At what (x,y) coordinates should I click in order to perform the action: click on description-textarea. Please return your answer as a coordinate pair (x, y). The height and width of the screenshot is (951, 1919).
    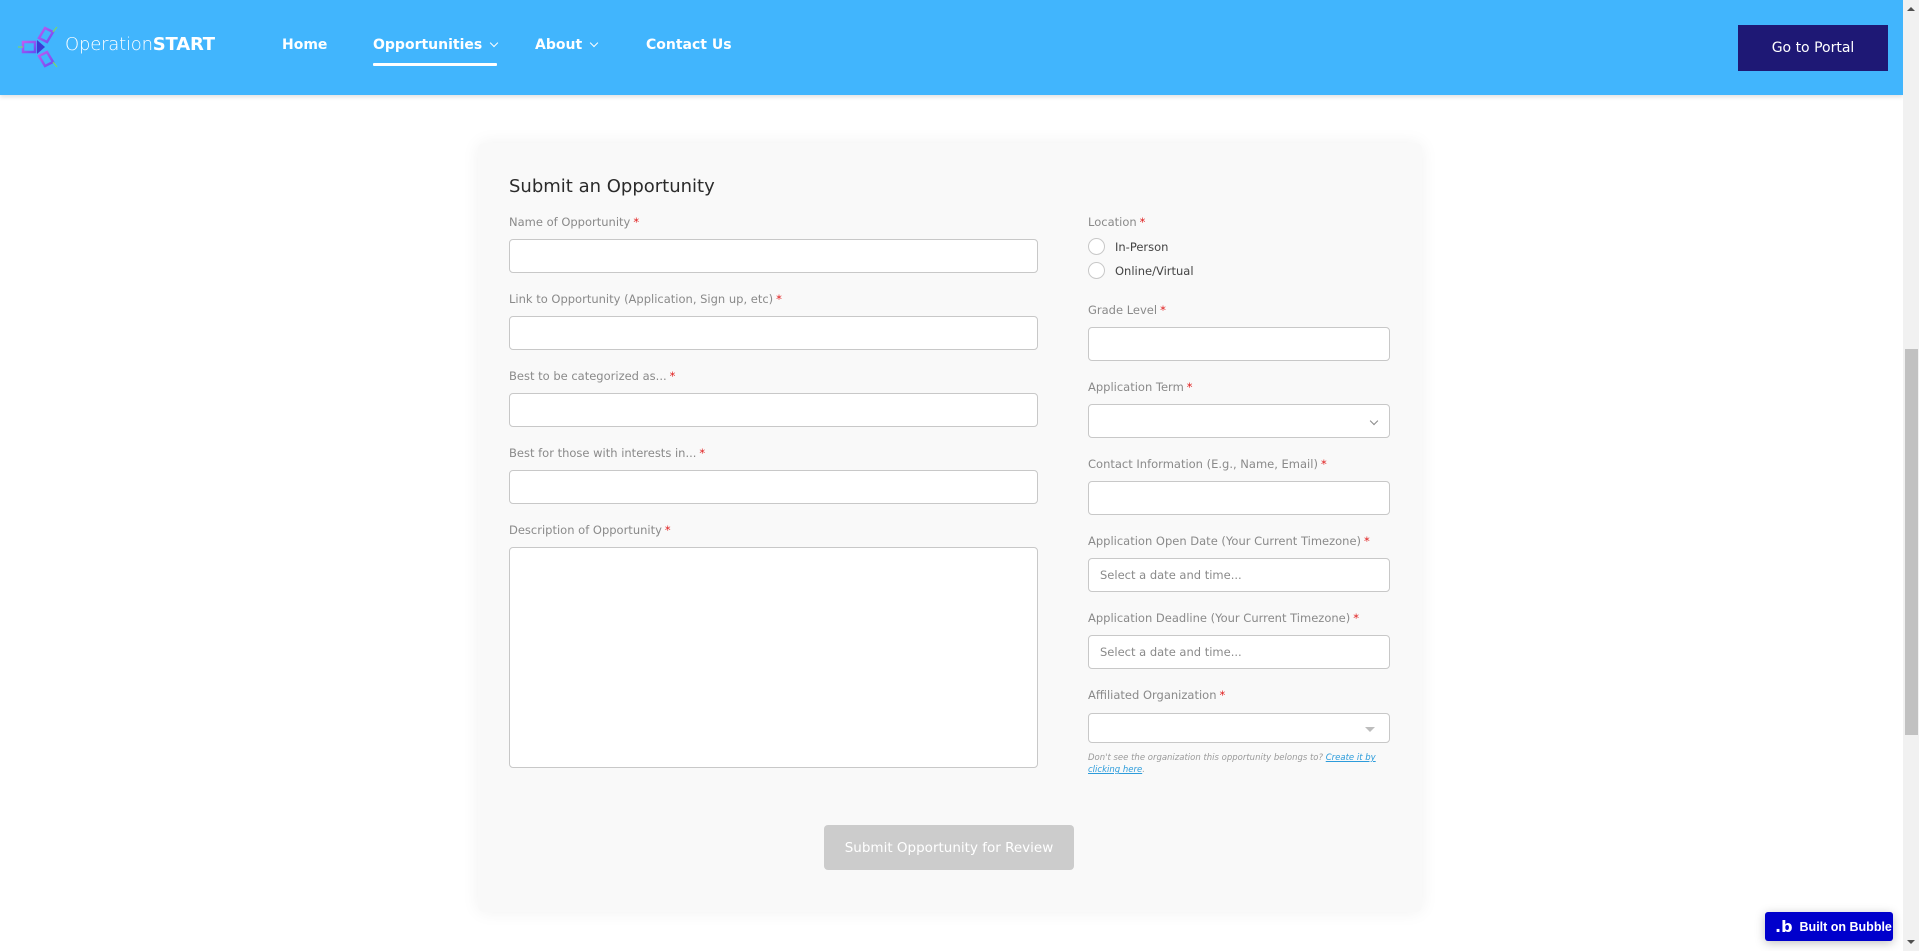
    Looking at the image, I should click on (773, 657).